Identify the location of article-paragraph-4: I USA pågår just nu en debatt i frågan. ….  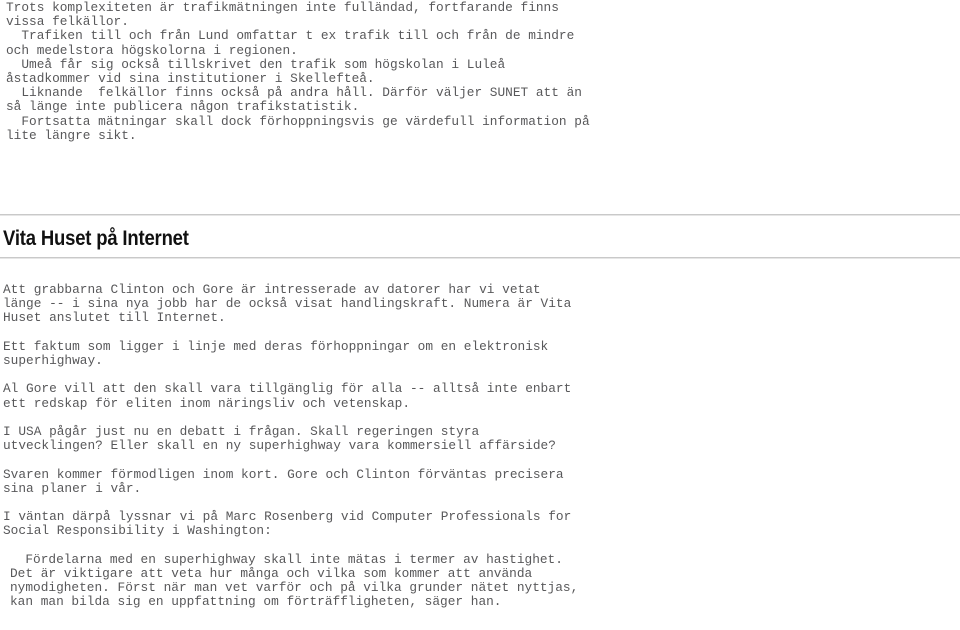
(279, 438).